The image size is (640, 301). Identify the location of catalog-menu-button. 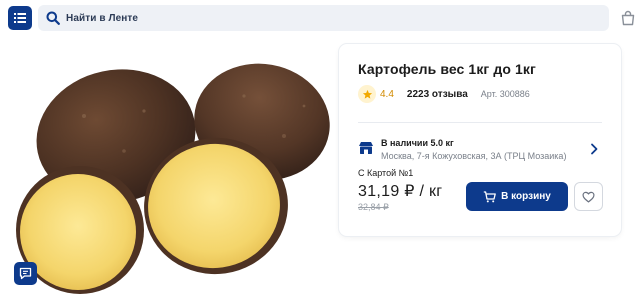
(20, 18).